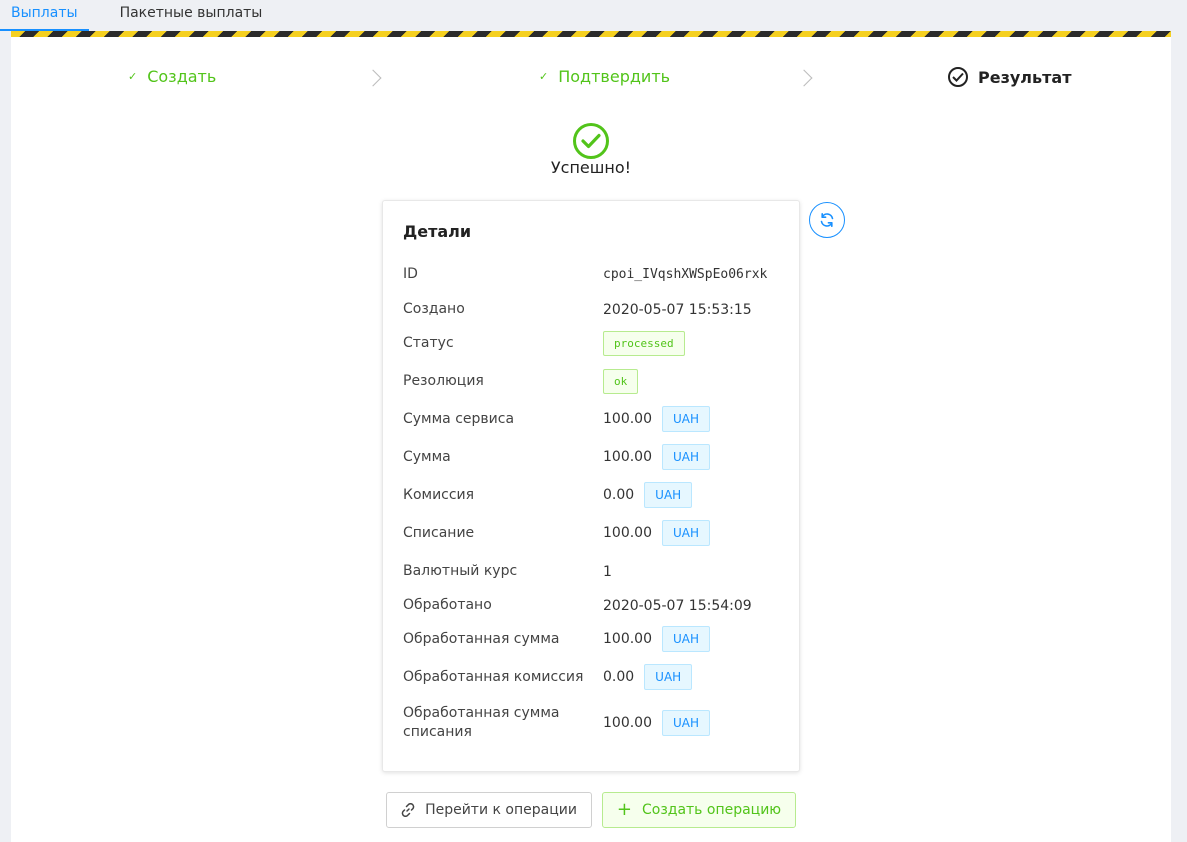  Describe the element at coordinates (481, 638) in the screenshot. I see `detail-label: Обработанная сумма` at that location.